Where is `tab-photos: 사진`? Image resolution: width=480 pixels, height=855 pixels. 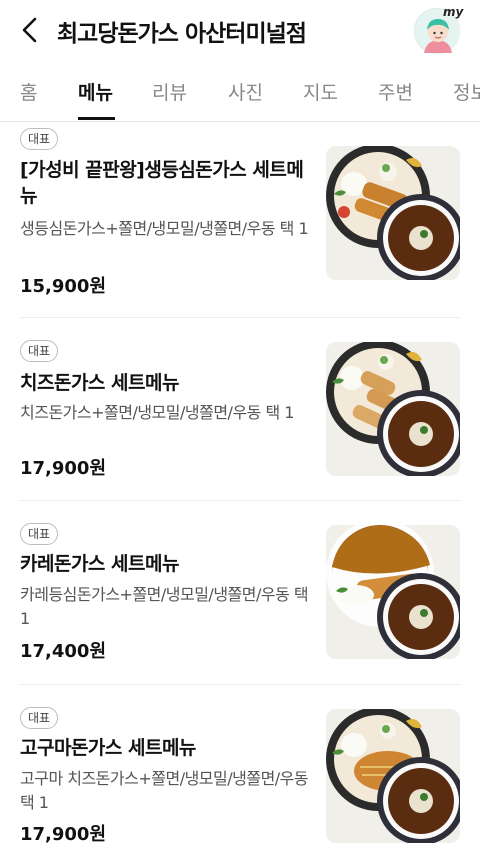
tab-photos: 사진 is located at coordinates (245, 91).